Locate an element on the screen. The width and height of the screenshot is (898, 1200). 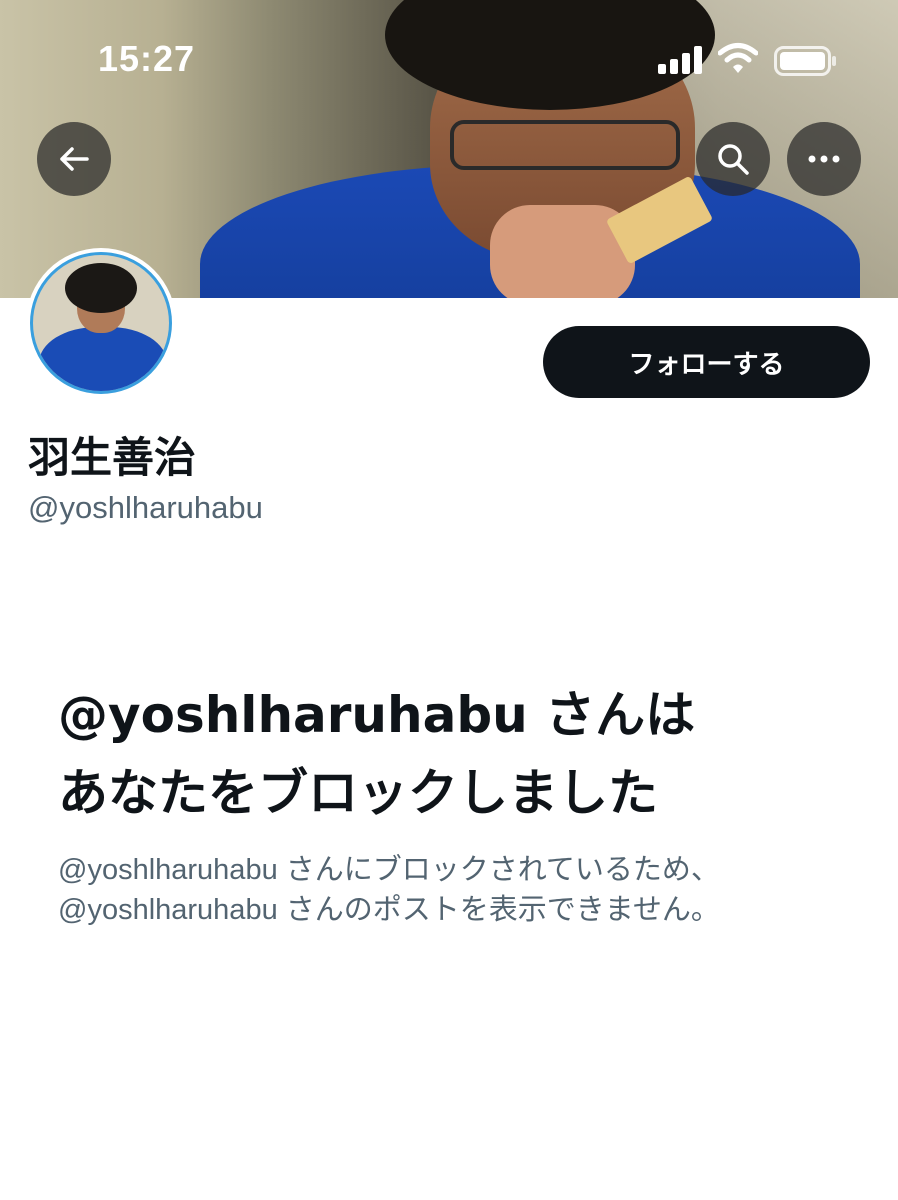
blocked-title-line-1: @yoshlharuhabu さんは is located at coordinates (377, 715).